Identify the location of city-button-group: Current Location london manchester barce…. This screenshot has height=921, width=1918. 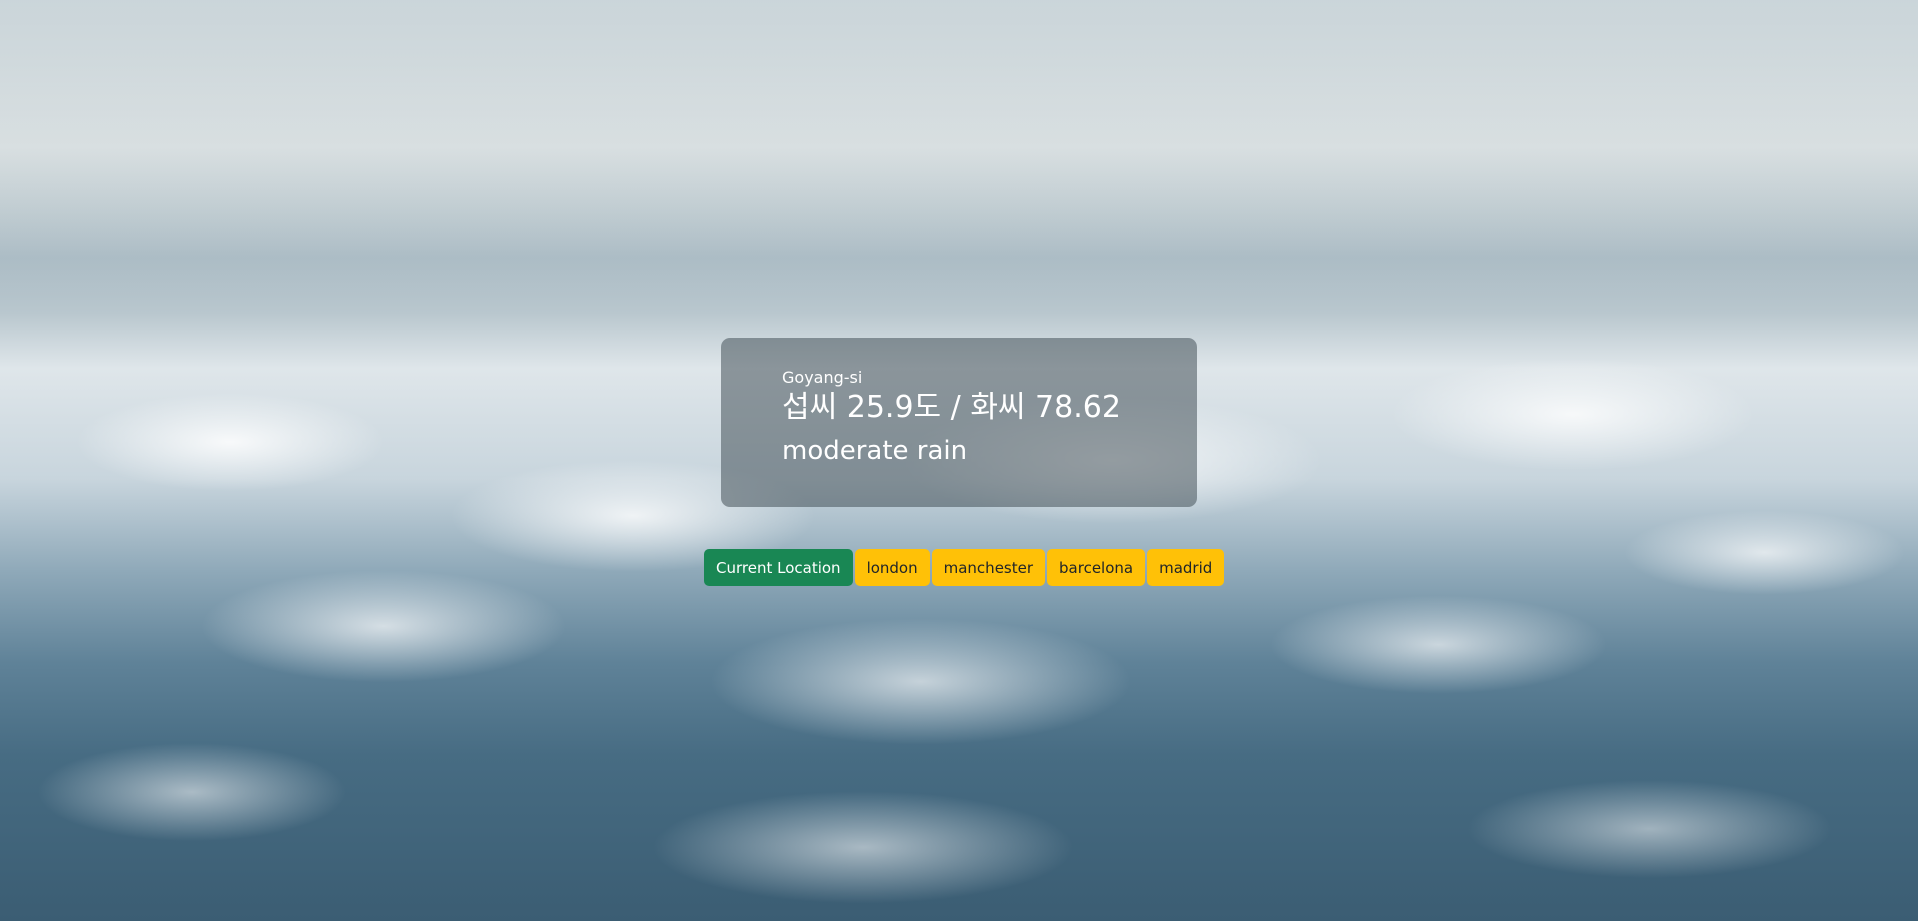
(964, 567).